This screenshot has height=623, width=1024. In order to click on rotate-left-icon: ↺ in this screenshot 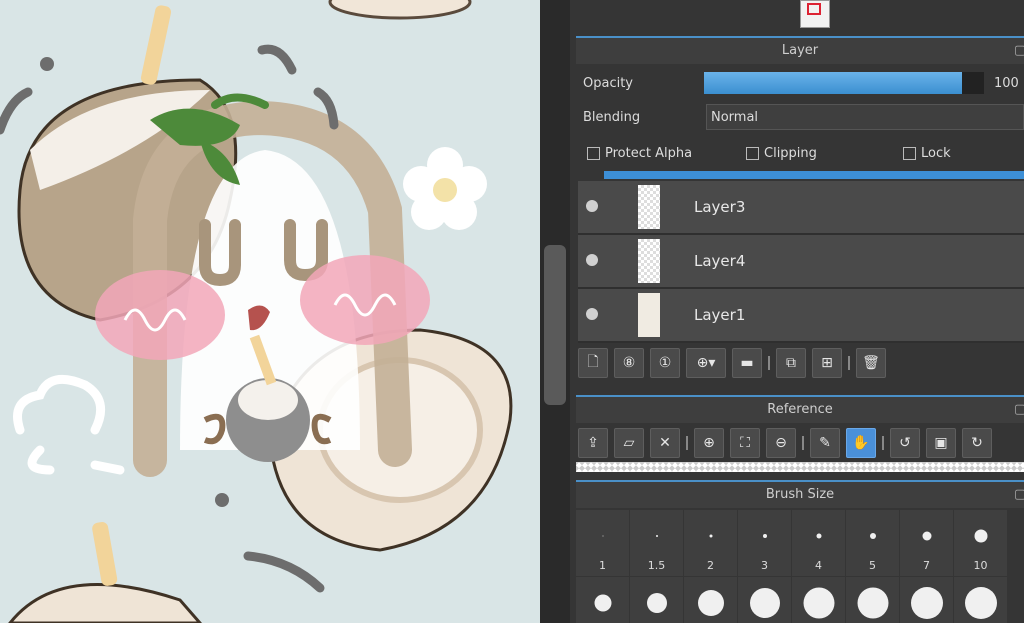, I will do `click(905, 443)`.